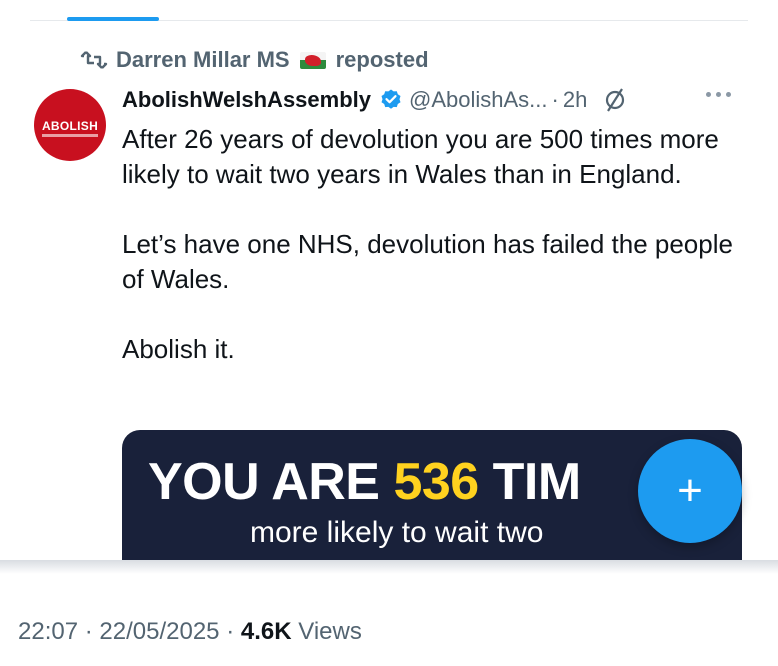 Image resolution: width=778 pixels, height=666 pixels. Describe the element at coordinates (330, 631) in the screenshot. I see `views-label: Views` at that location.